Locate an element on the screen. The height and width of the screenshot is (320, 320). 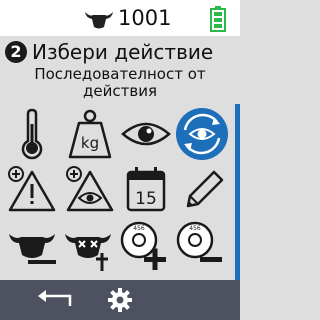
back-arrow-icon is located at coordinates (56, 300).